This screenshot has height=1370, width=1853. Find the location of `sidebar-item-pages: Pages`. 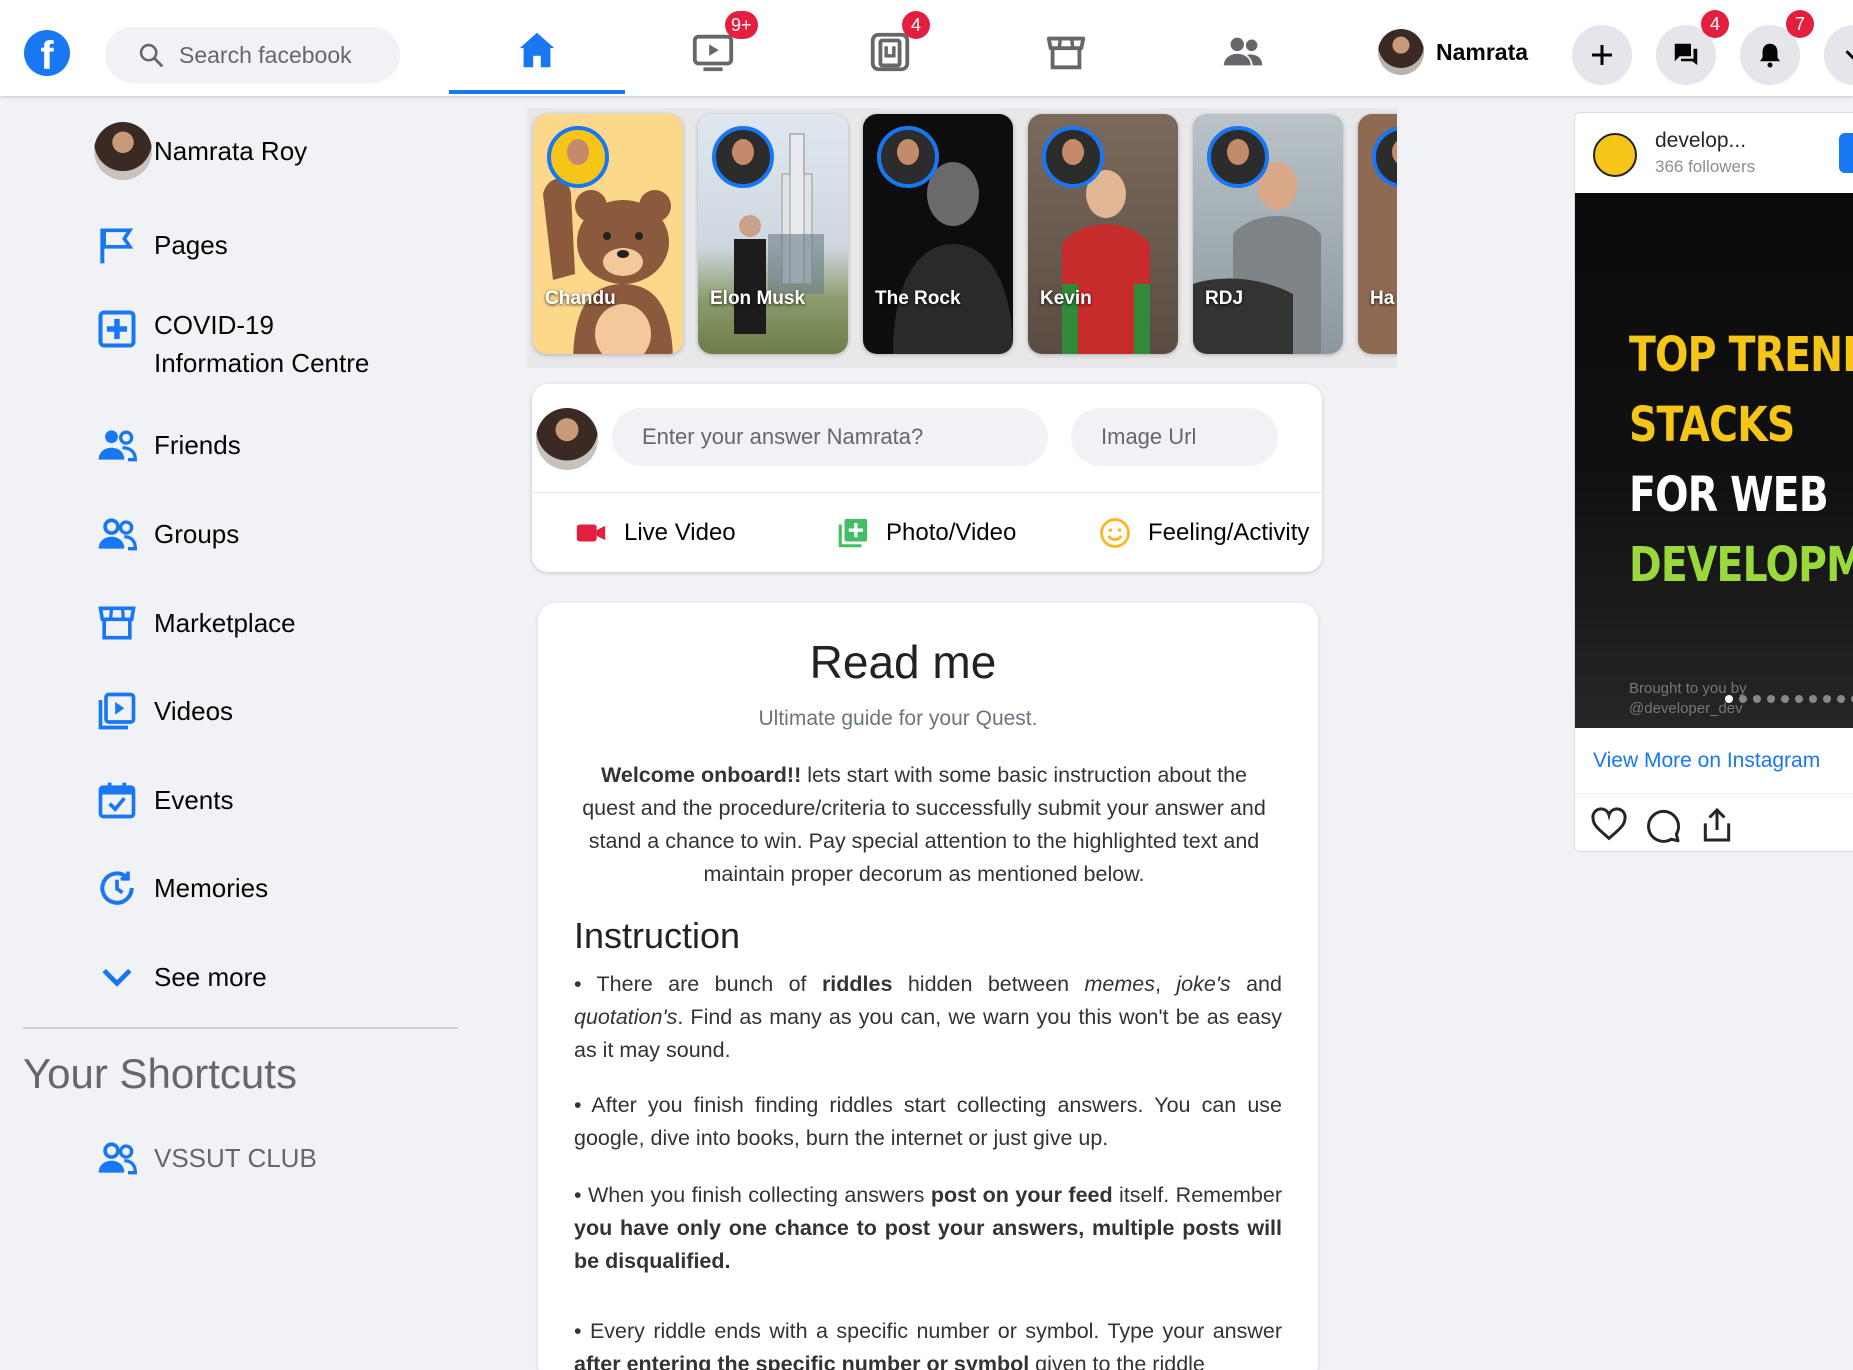

sidebar-item-pages: Pages is located at coordinates (161, 245).